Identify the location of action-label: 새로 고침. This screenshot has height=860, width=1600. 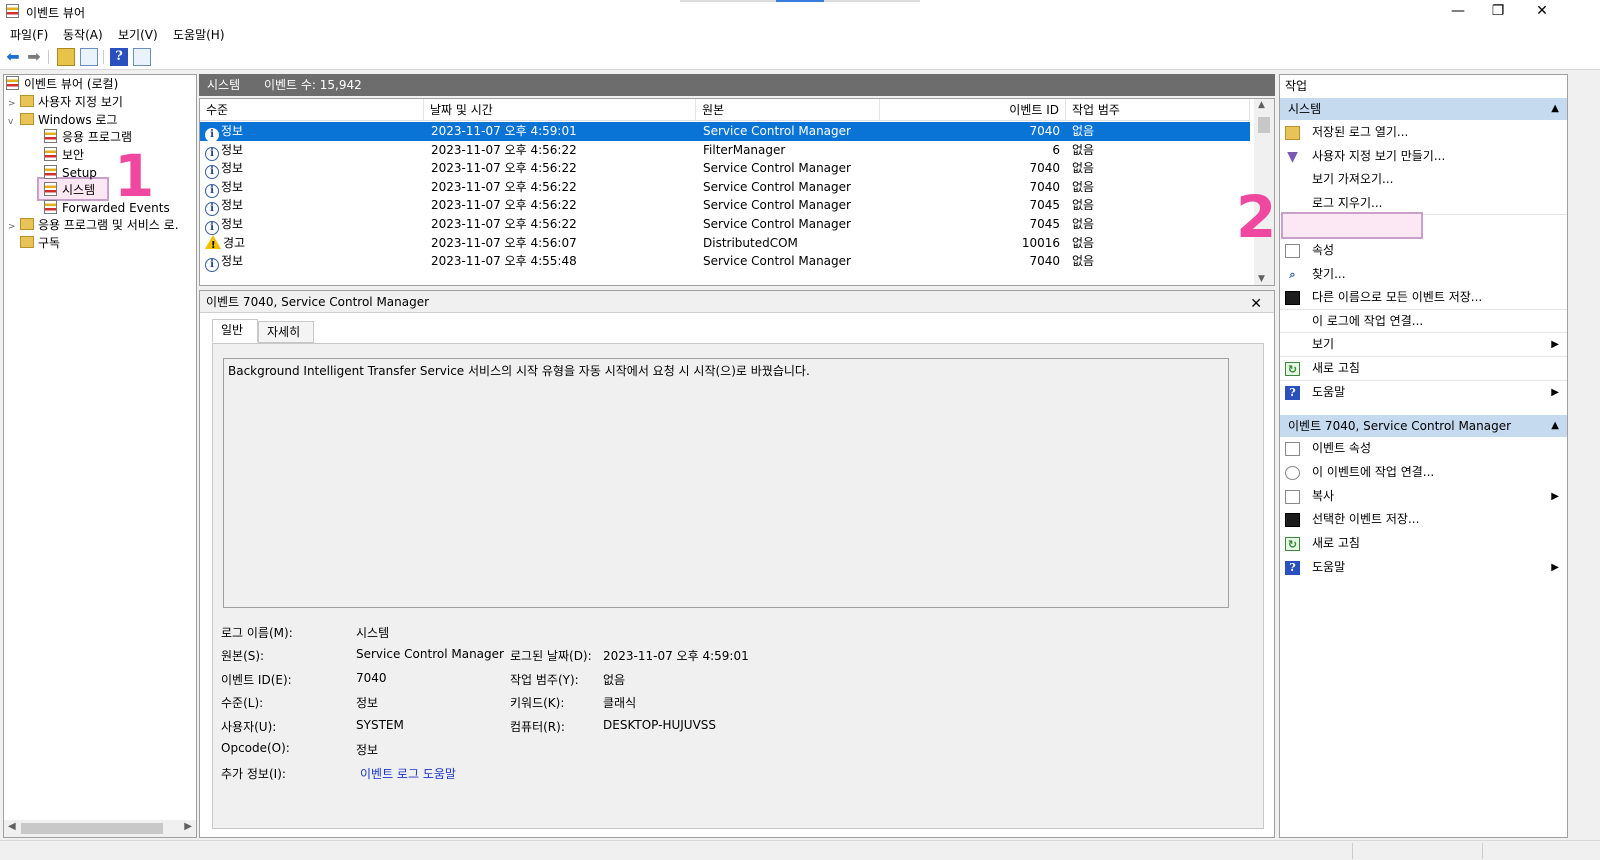
(1336, 368).